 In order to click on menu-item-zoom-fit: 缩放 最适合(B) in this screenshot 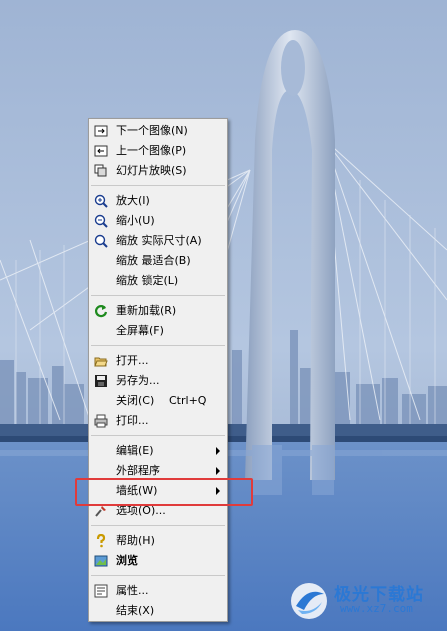, I will do `click(158, 261)`.